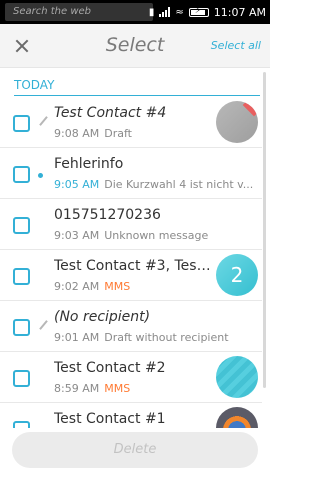 Image resolution: width=320 pixels, height=480 pixels. Describe the element at coordinates (165, 12) in the screenshot. I see `signal-icon` at that location.